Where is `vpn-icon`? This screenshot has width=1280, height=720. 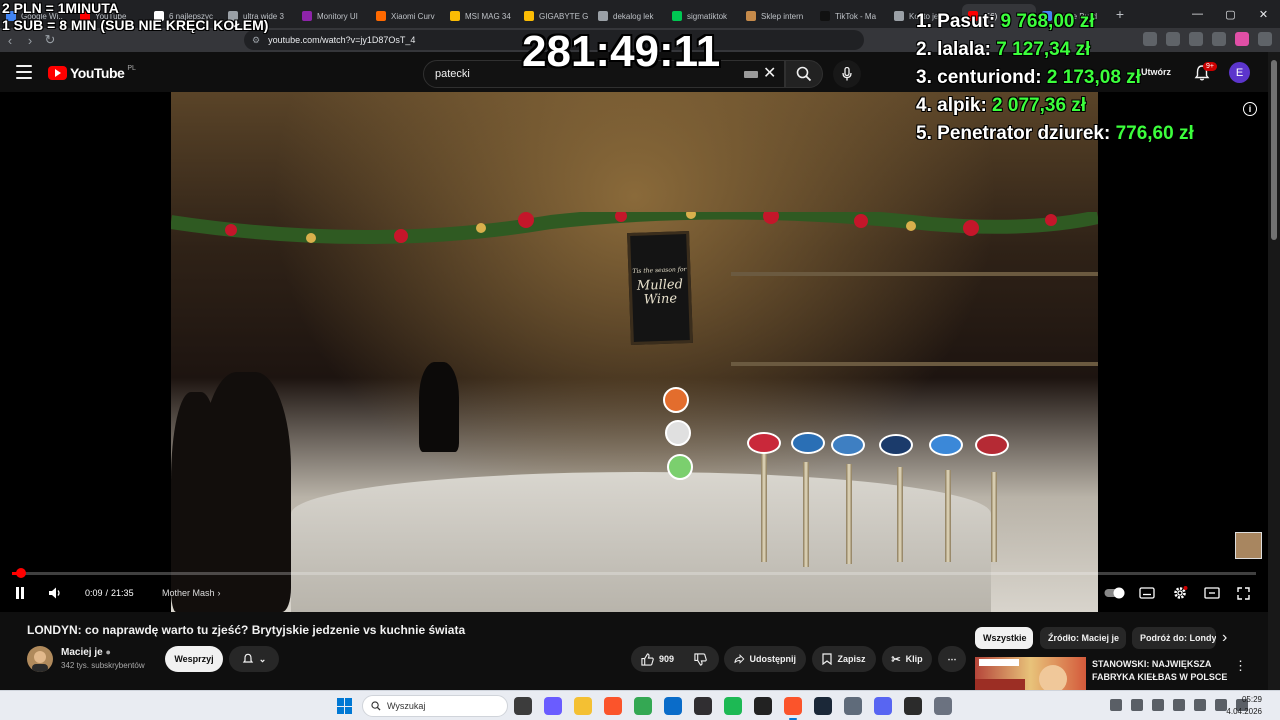 vpn-icon is located at coordinates (1242, 39).